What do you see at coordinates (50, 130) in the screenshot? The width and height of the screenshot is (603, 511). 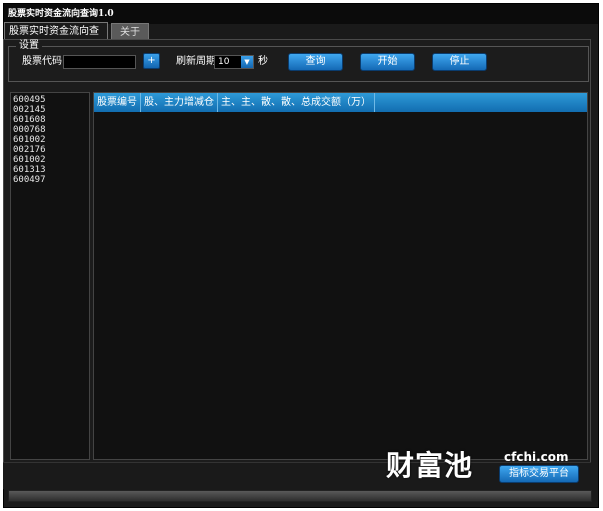 I see `list-item: 000768` at bounding box center [50, 130].